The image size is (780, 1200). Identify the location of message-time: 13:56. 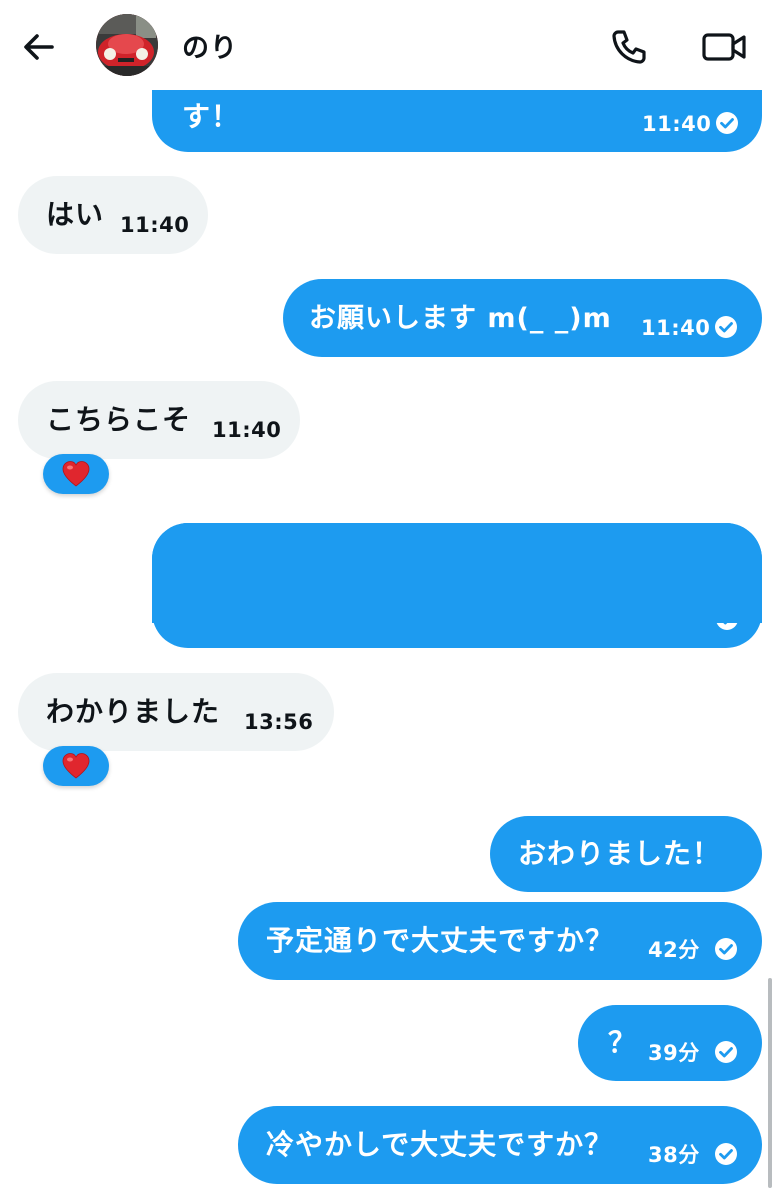
(279, 722).